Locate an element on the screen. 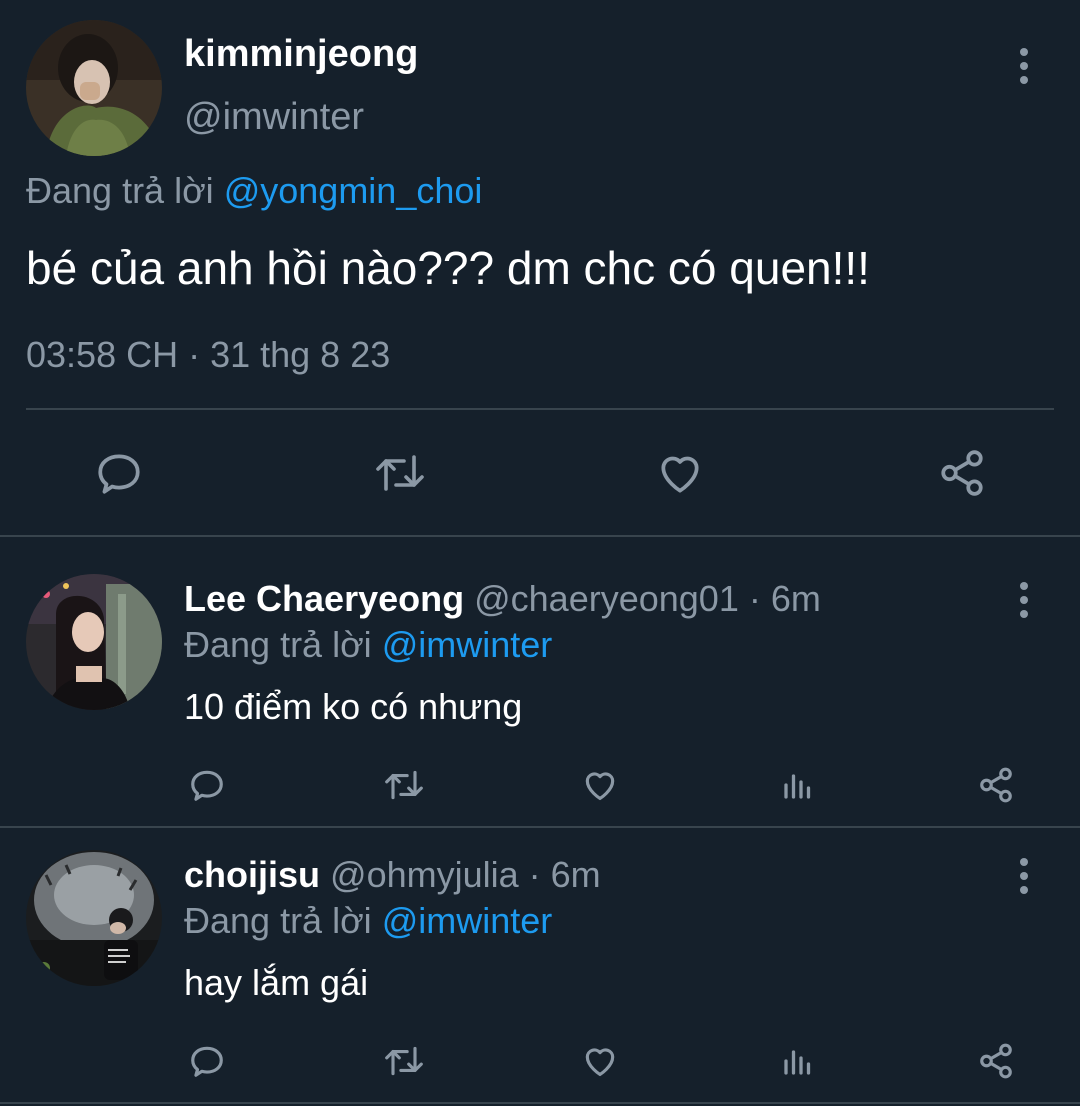 The height and width of the screenshot is (1106, 1080). tweet-text: bé của anh hồi nào??? dm chc có quen!!! is located at coordinates (448, 268).